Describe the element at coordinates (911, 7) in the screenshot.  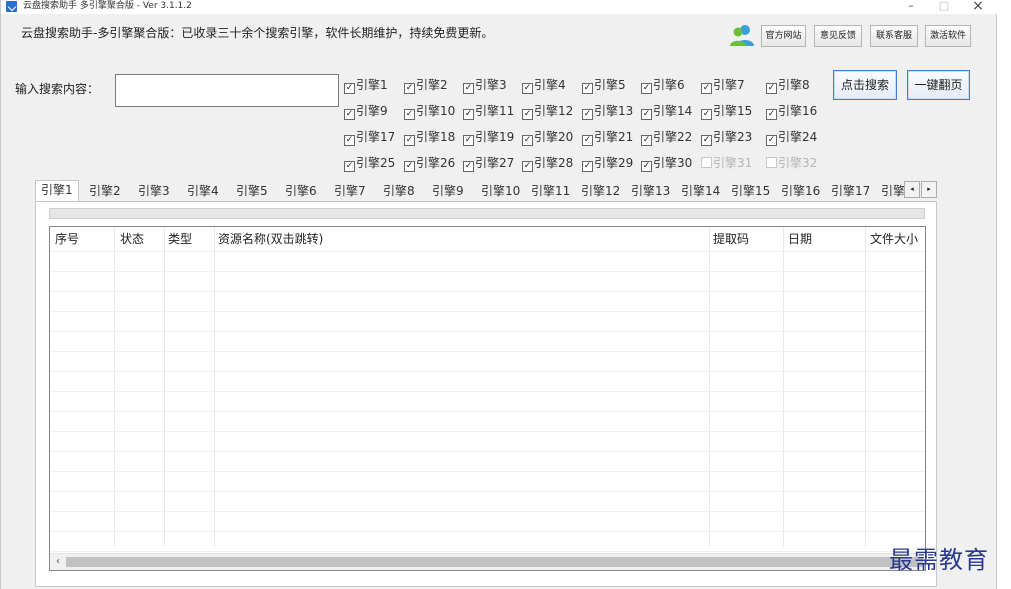
I see `minimize-button: –` at that location.